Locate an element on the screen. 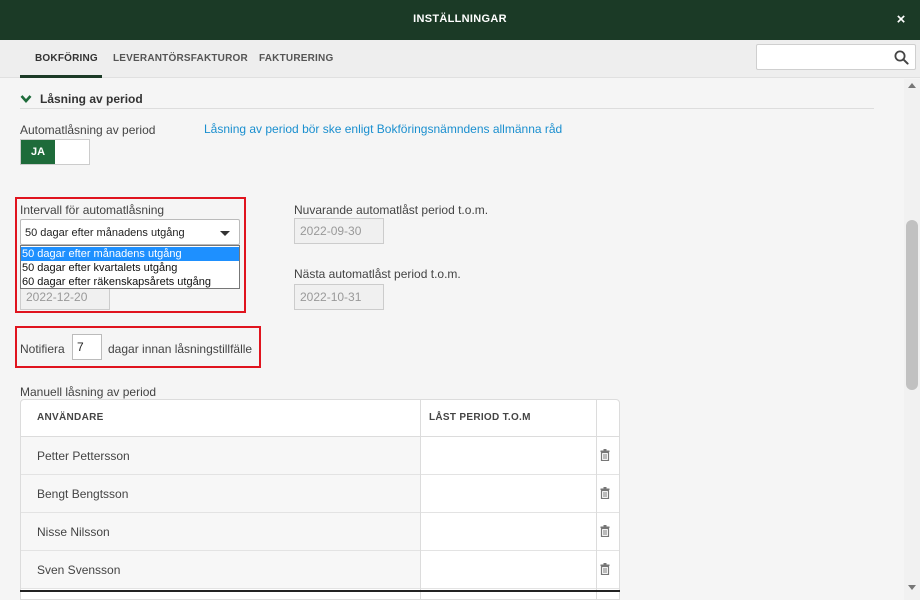 This screenshot has width=920, height=600. next-period-label: Nästa automatlåst period t.o.m. is located at coordinates (377, 274).